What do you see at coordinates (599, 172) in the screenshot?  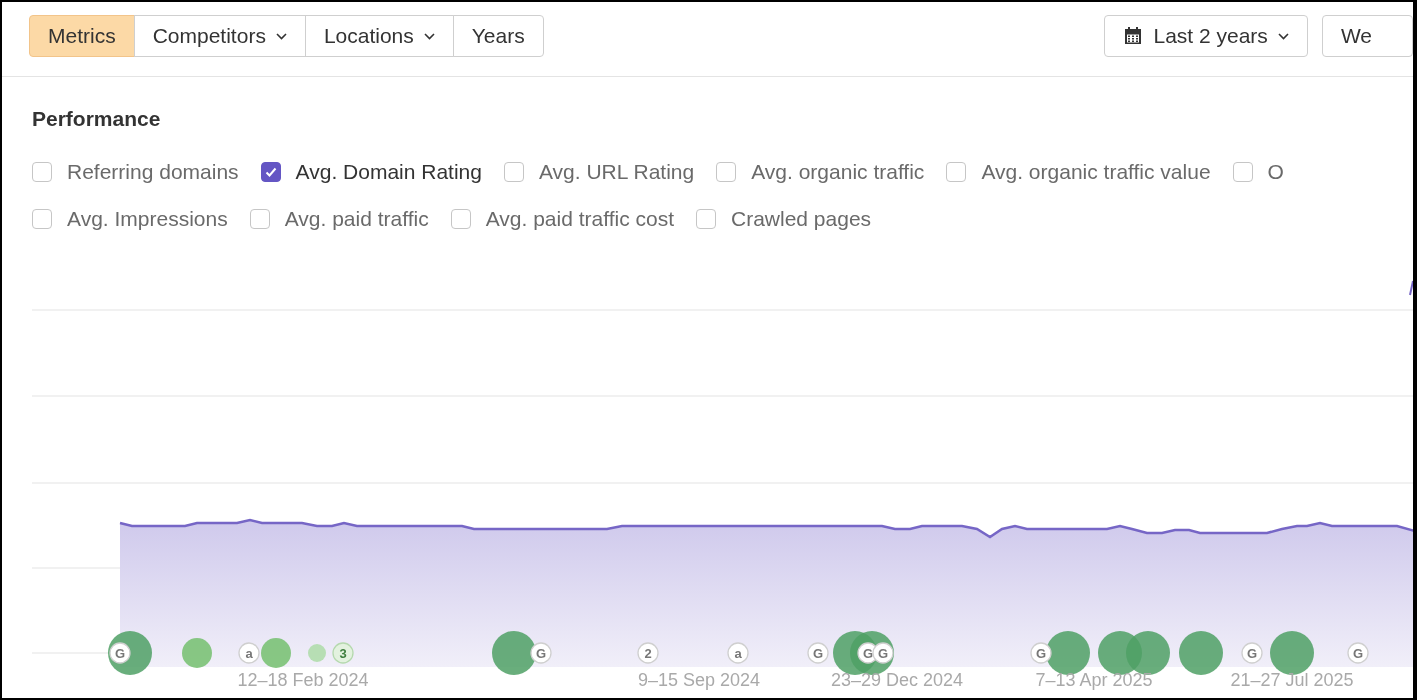 I see `metric-checkbox: Avg. URL Rating` at bounding box center [599, 172].